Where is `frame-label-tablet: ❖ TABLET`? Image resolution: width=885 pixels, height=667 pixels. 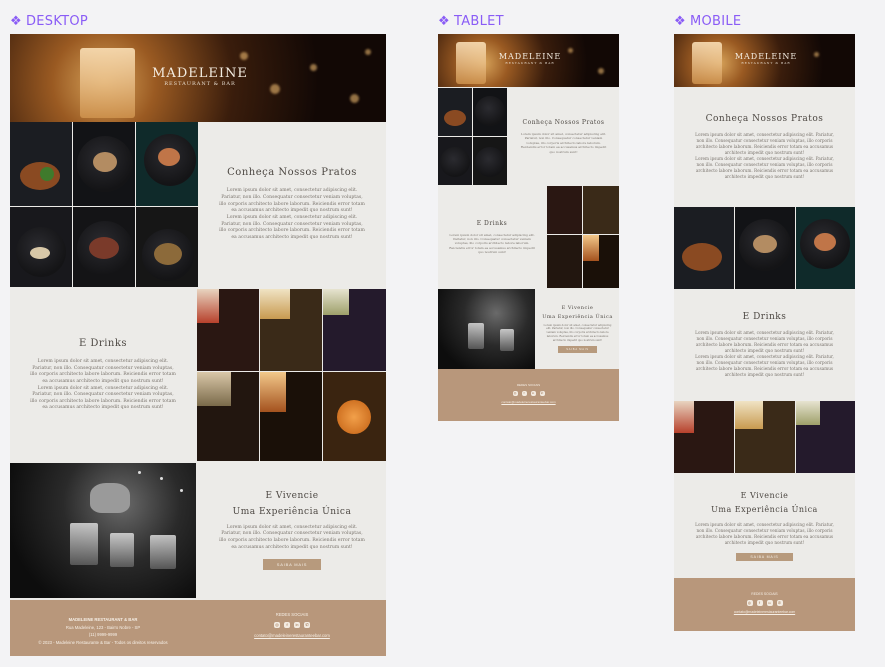
frame-label-tablet: ❖ TABLET is located at coordinates (471, 21).